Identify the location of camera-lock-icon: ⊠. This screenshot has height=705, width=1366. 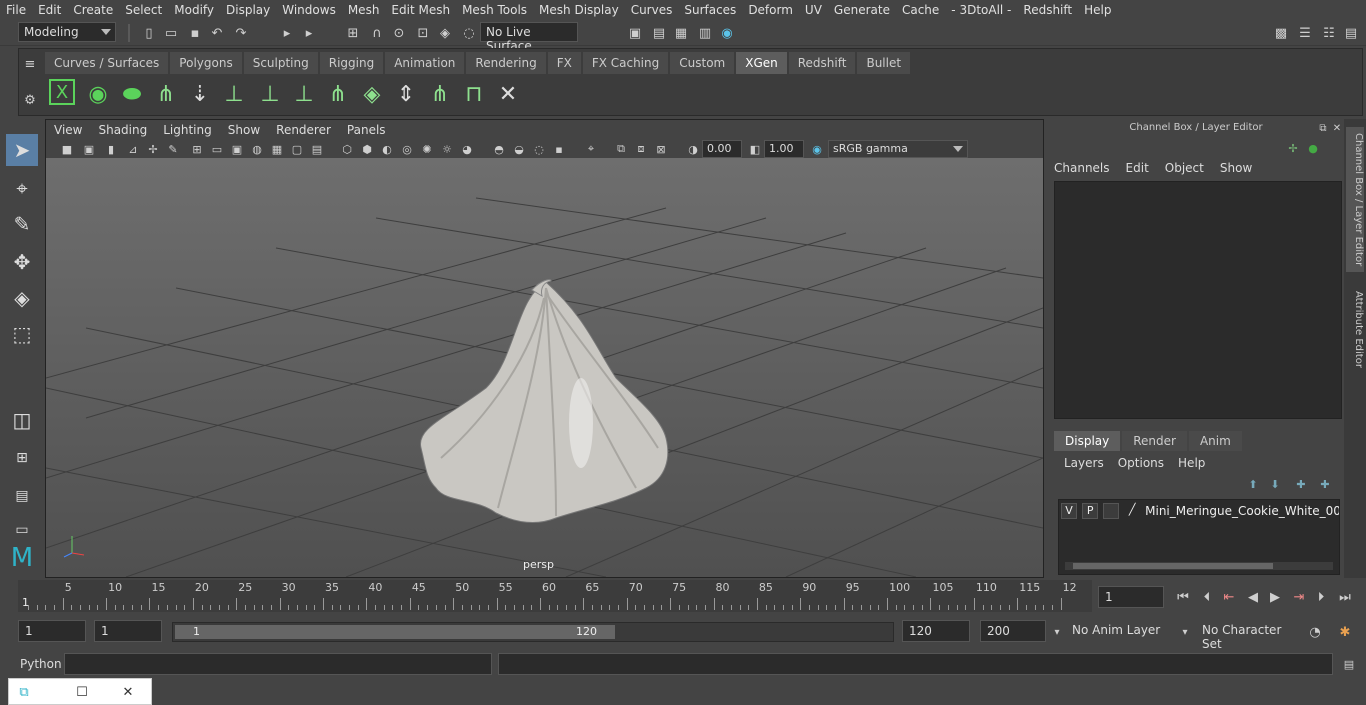
(661, 149).